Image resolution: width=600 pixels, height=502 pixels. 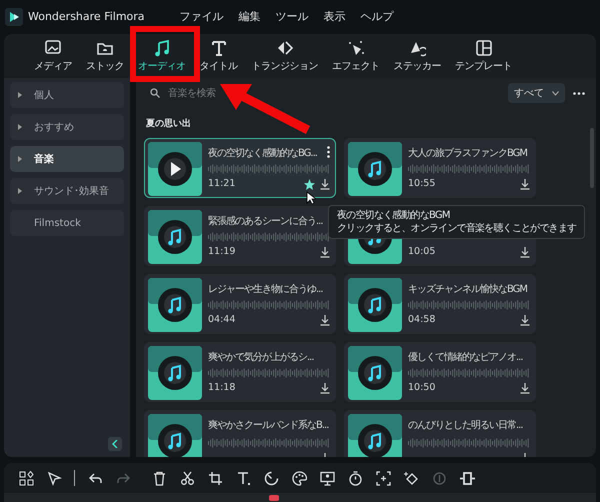 I want to click on track-title: 大人の旅ブラスファンクBGM, so click(x=468, y=153).